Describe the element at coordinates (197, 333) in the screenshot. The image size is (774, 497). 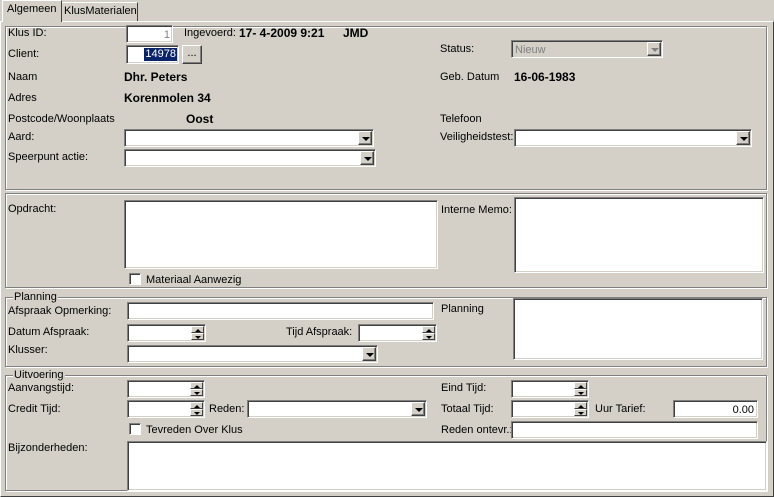
I see `datum-afspraak-spinner` at that location.